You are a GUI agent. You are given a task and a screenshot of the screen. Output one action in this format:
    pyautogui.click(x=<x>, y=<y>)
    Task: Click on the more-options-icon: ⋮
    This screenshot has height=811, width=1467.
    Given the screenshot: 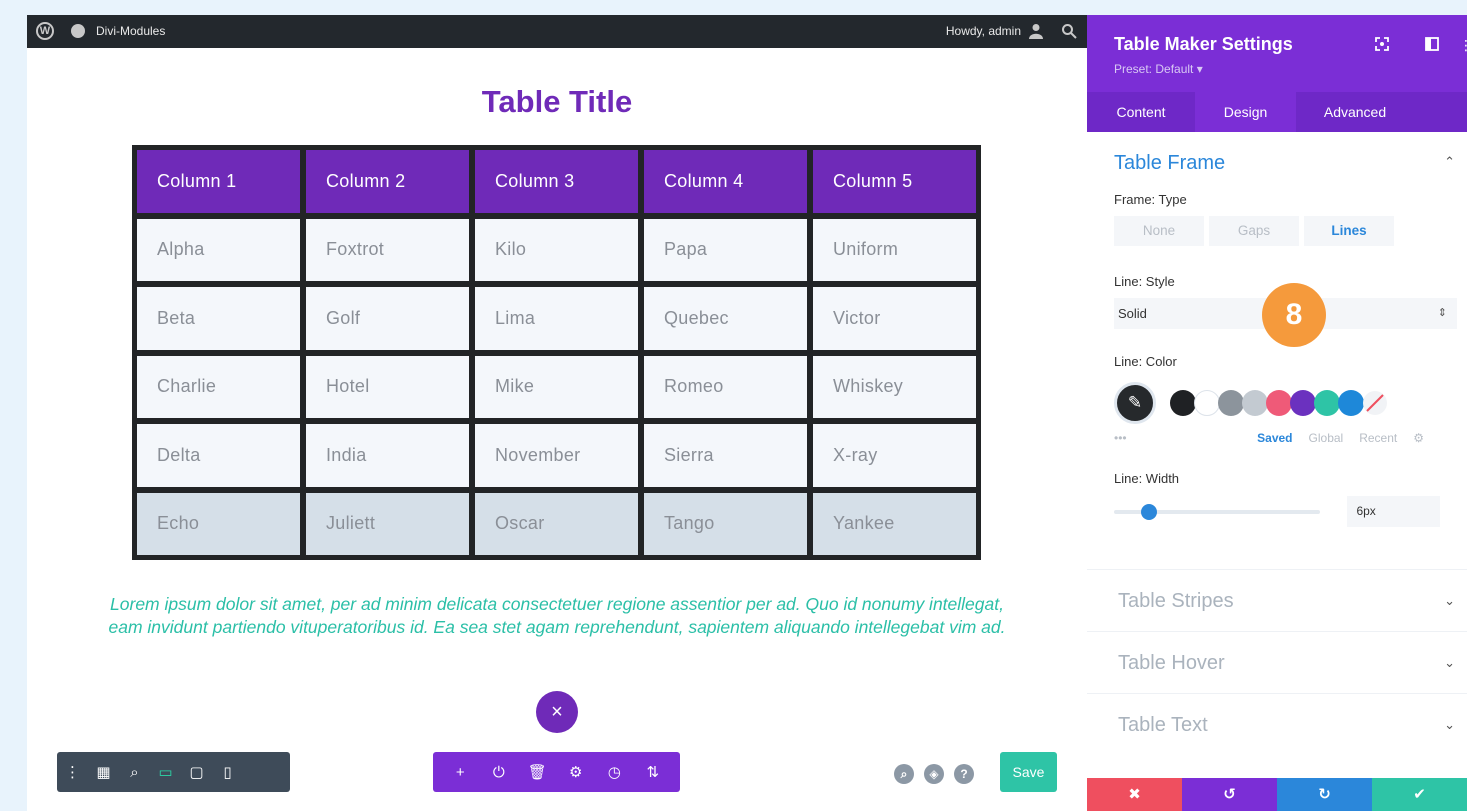 What is the action you would take?
    pyautogui.click(x=1463, y=45)
    